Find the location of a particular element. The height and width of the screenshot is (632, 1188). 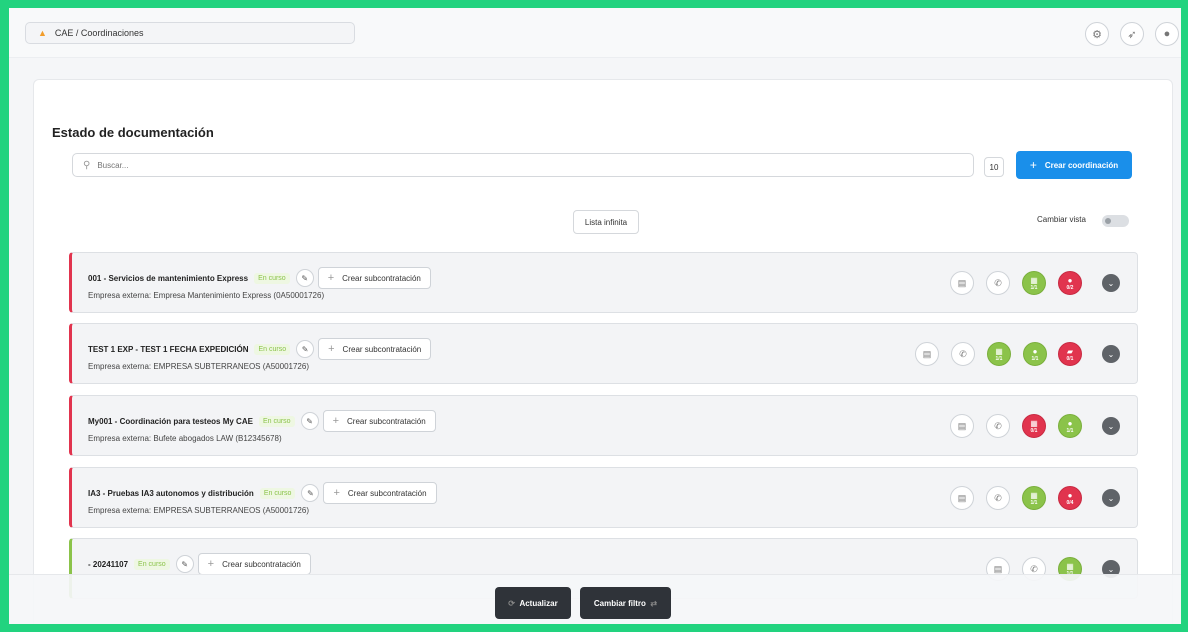

create-coordination-button: + Crear coordinación is located at coordinates (1074, 165).